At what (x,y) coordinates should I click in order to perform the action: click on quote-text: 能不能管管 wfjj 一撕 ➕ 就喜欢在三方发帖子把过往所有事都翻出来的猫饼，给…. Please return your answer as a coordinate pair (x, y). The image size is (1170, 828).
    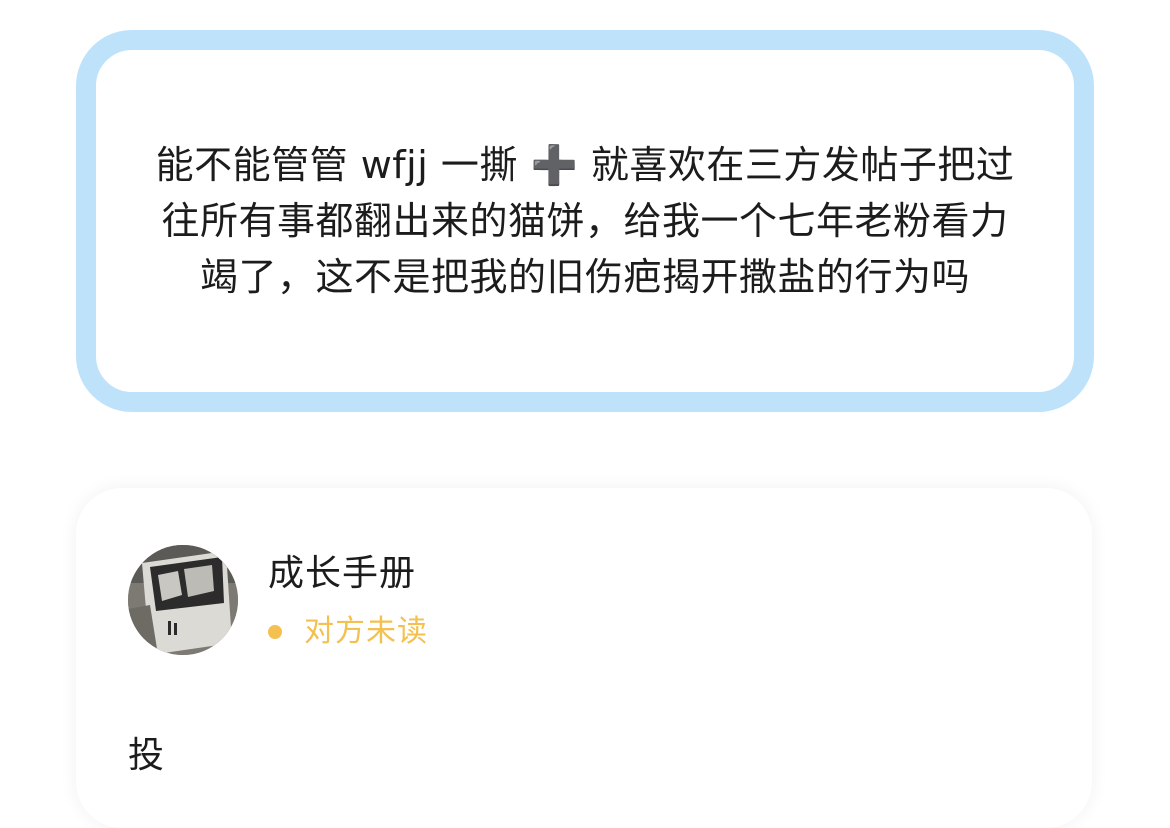
    Looking at the image, I should click on (585, 221).